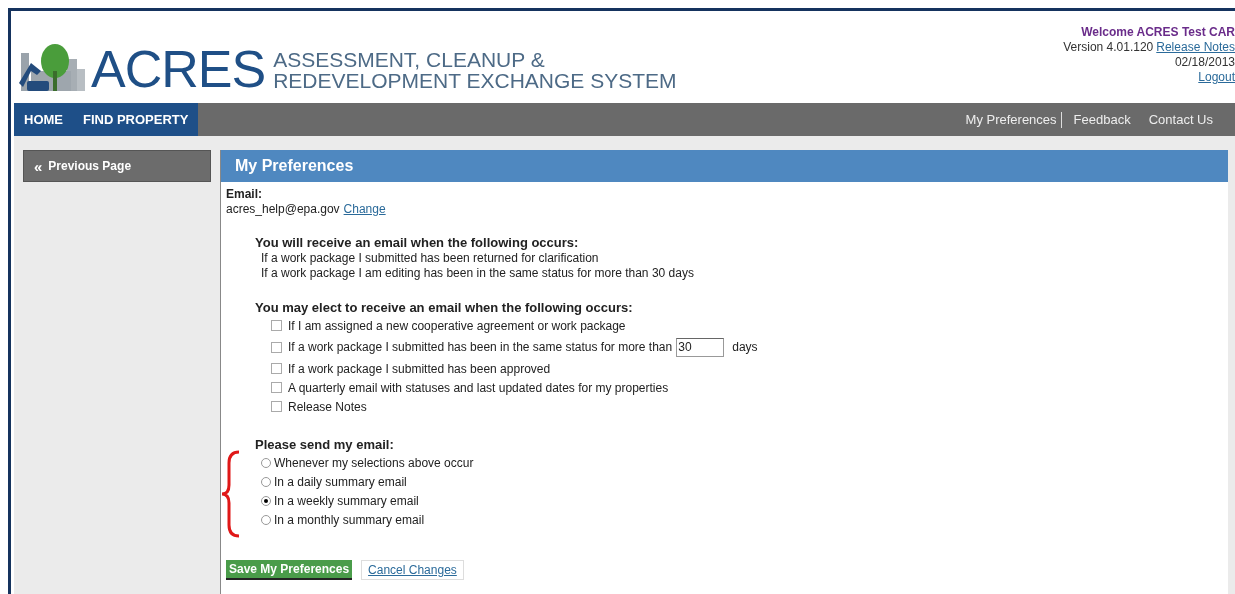 The image size is (1235, 594). Describe the element at coordinates (1216, 77) in the screenshot. I see `logout-link: Logout` at that location.